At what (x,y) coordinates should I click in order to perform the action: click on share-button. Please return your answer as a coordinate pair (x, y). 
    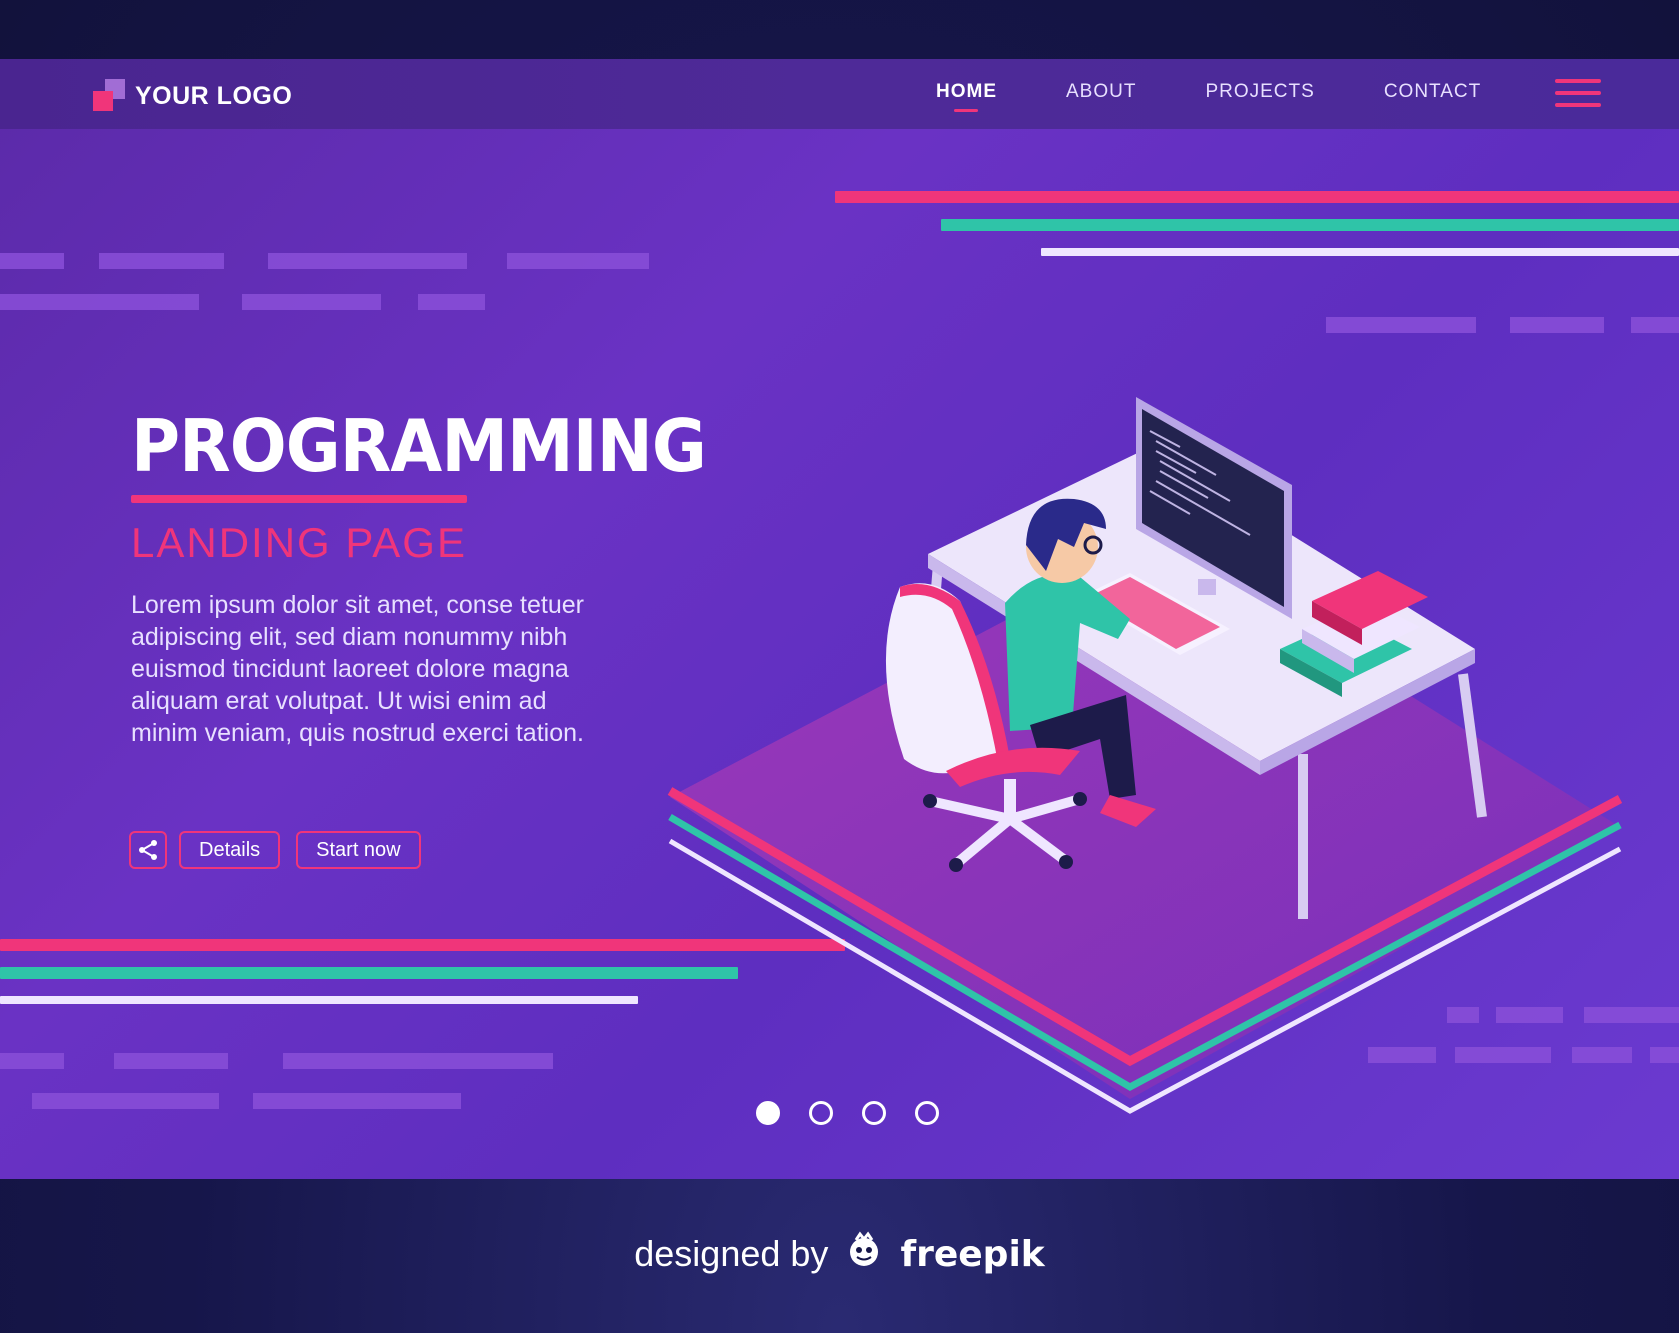
    Looking at the image, I should click on (148, 850).